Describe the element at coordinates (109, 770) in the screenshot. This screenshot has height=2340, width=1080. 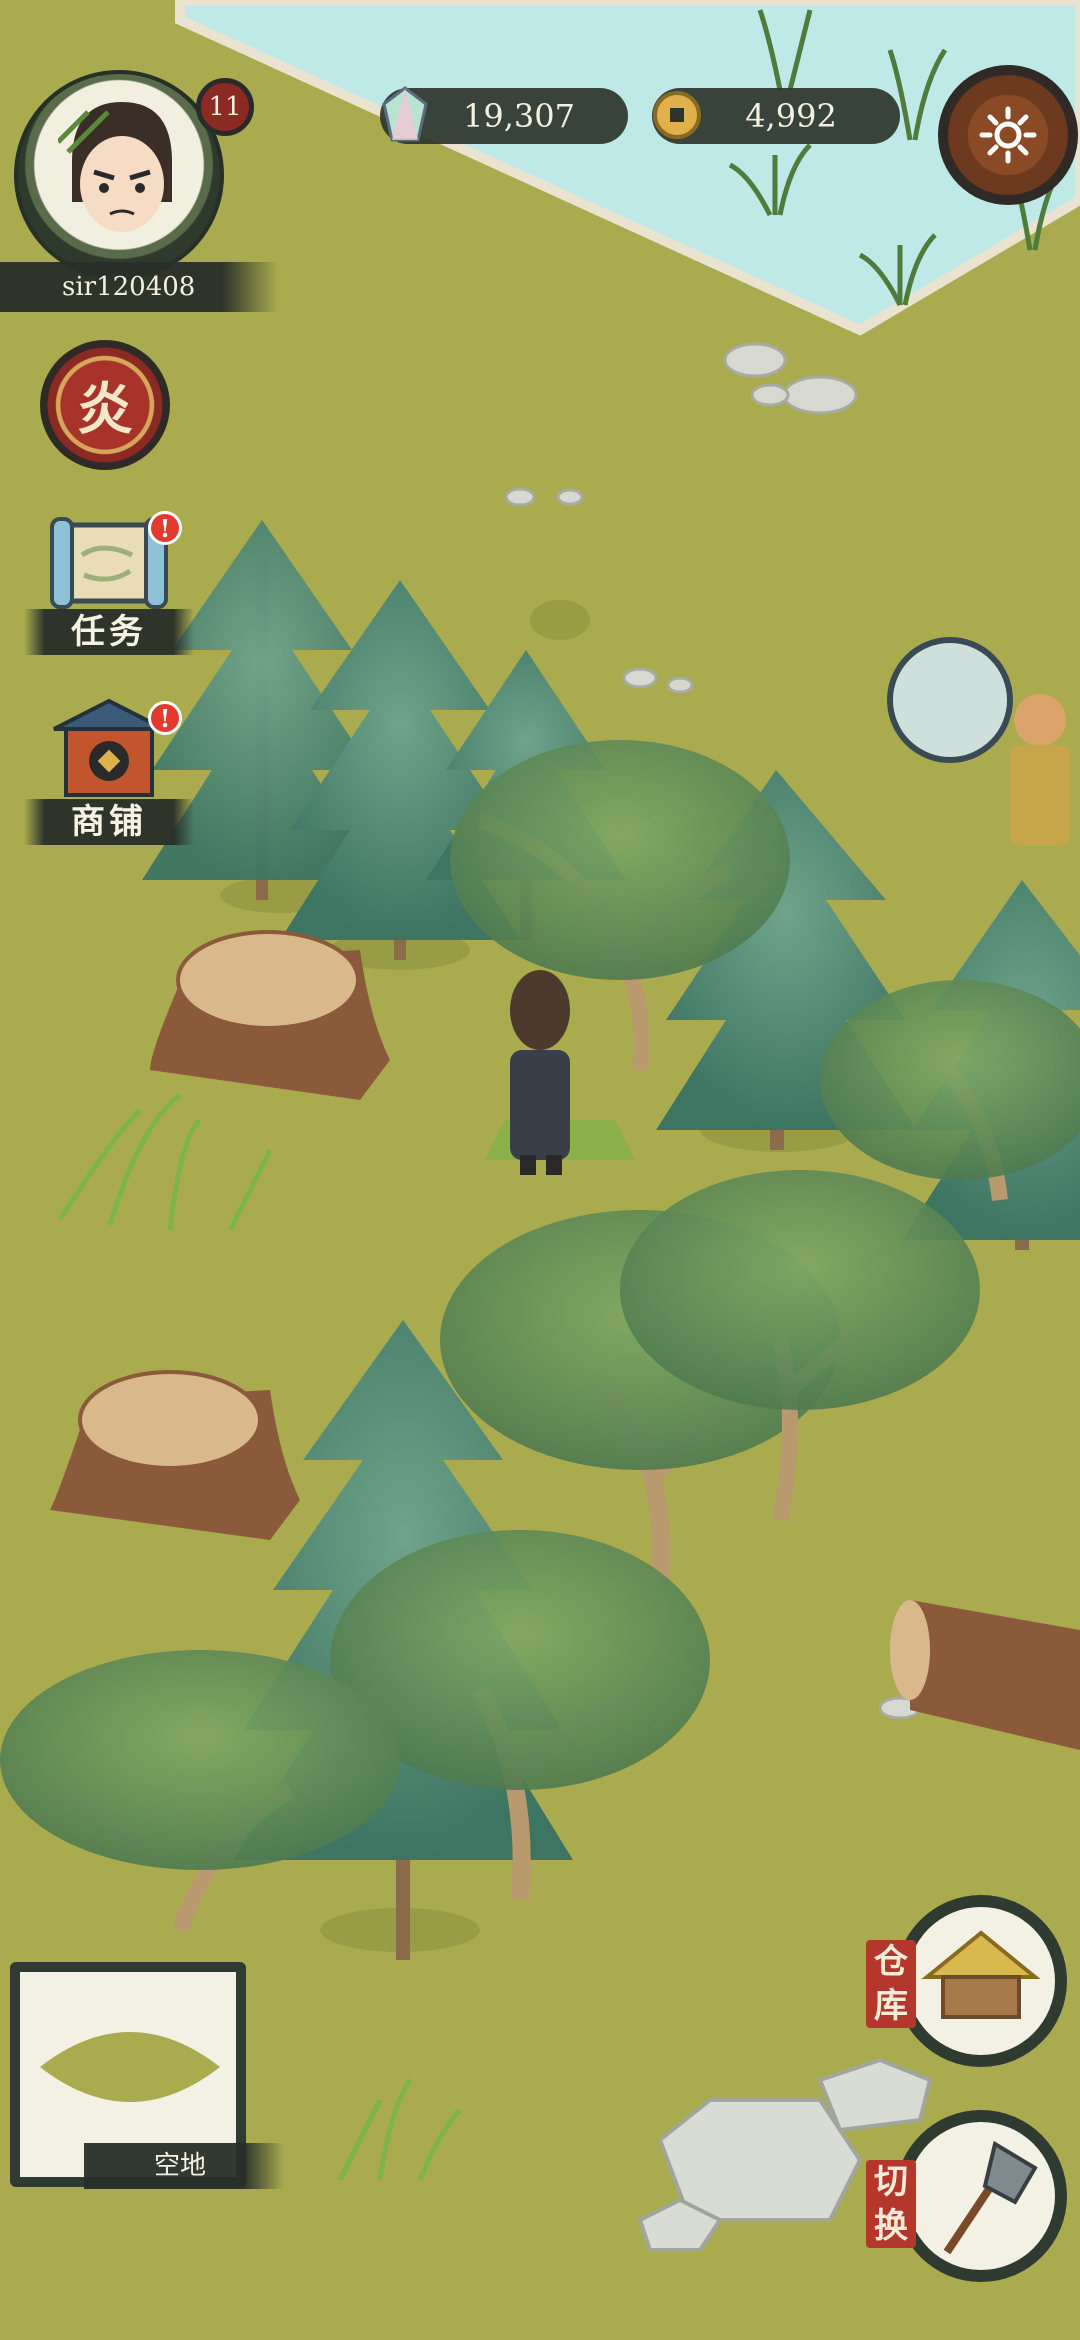
I see `shop-button: ! 商铺` at that location.